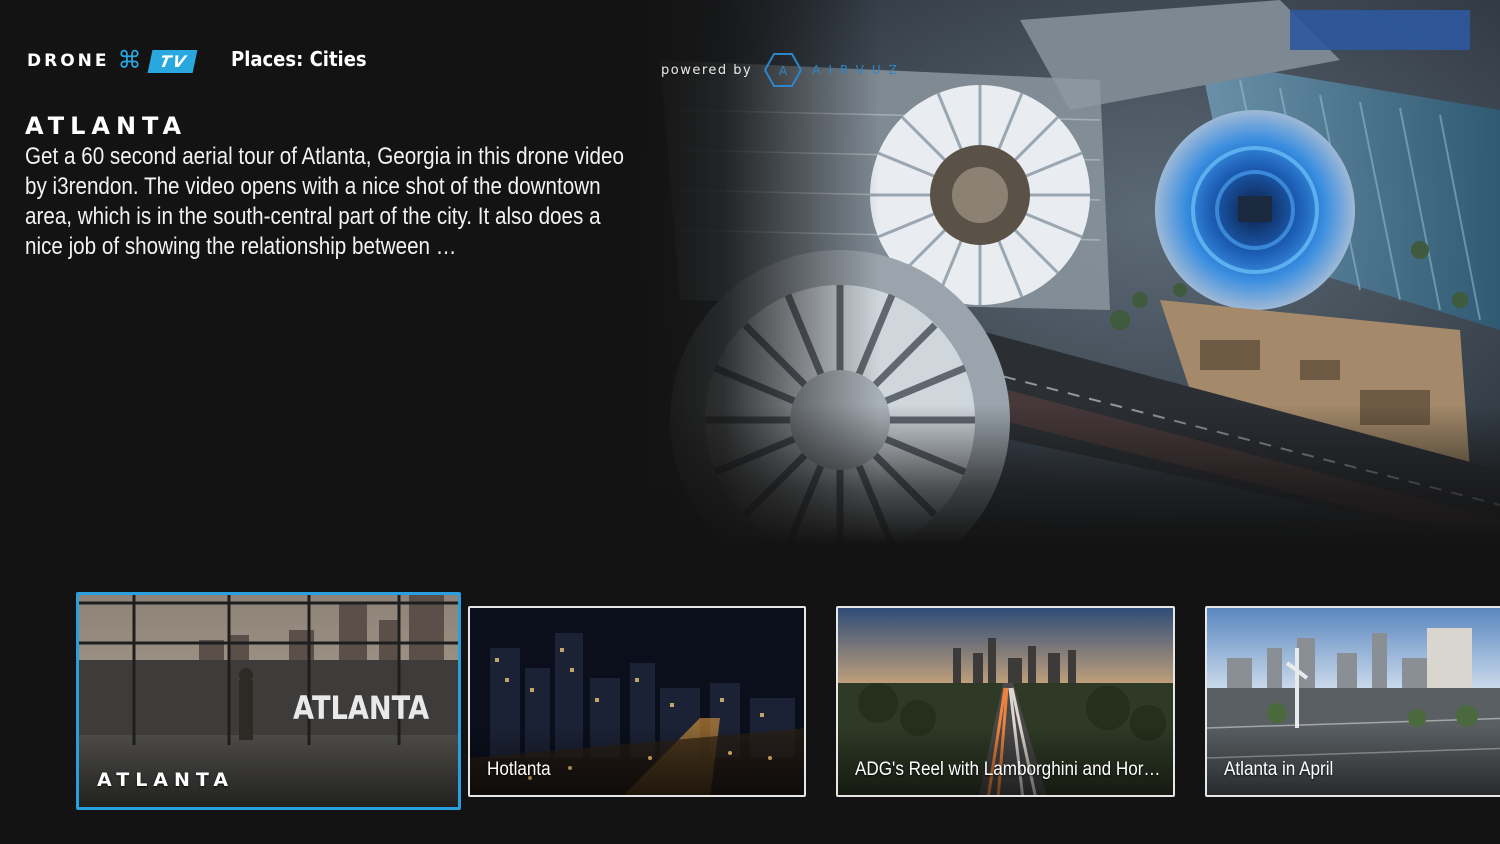 This screenshot has height=844, width=1500. What do you see at coordinates (172, 61) in the screenshot?
I see `logo-tv-badge: TV` at bounding box center [172, 61].